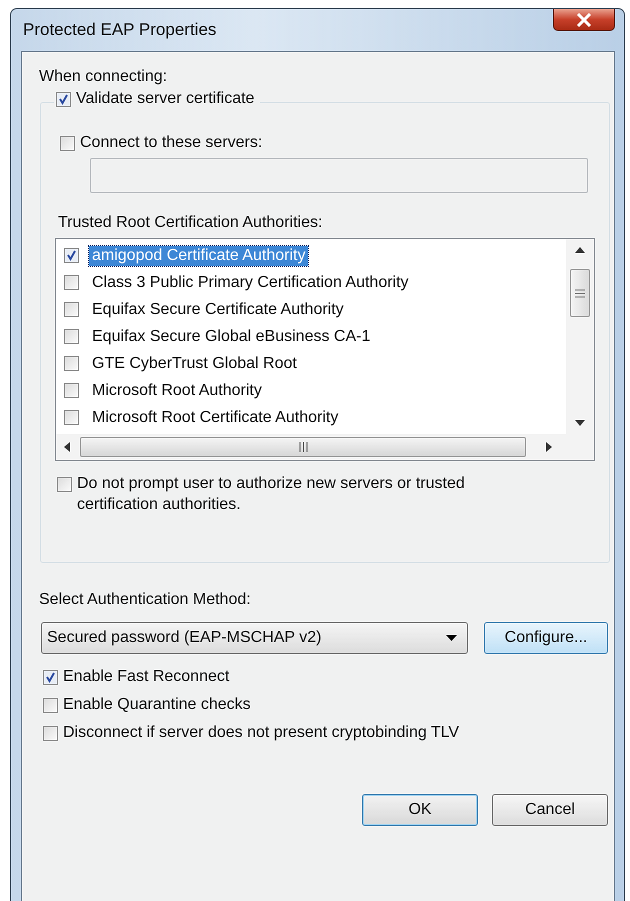 The image size is (630, 901). What do you see at coordinates (250, 282) in the screenshot?
I see `list-item: Class 3 Public Primary Certification Authority` at bounding box center [250, 282].